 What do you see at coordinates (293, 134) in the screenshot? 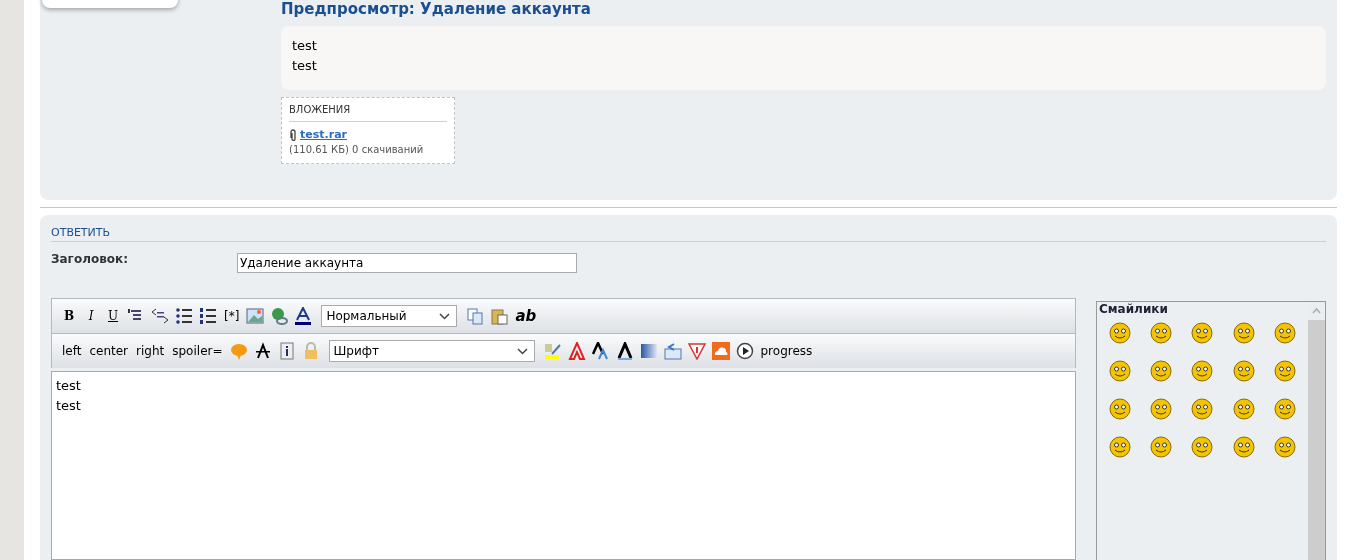
I see `paperclip-icon` at bounding box center [293, 134].